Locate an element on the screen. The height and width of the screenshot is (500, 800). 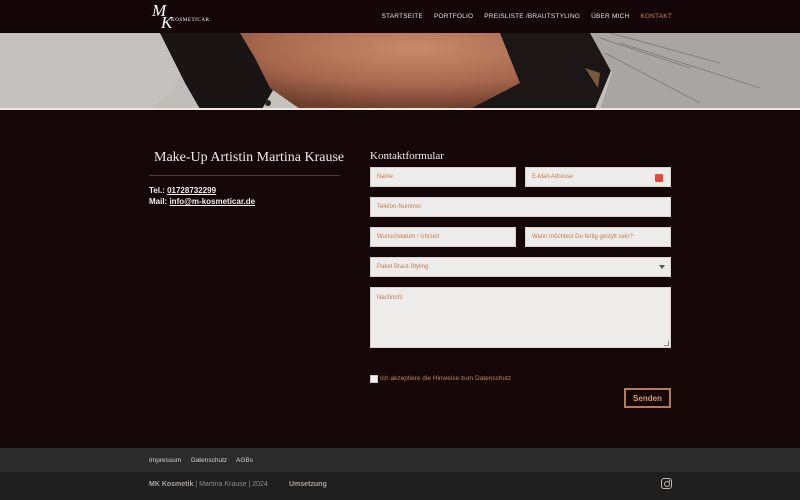
send-button: Senden is located at coordinates (647, 398).